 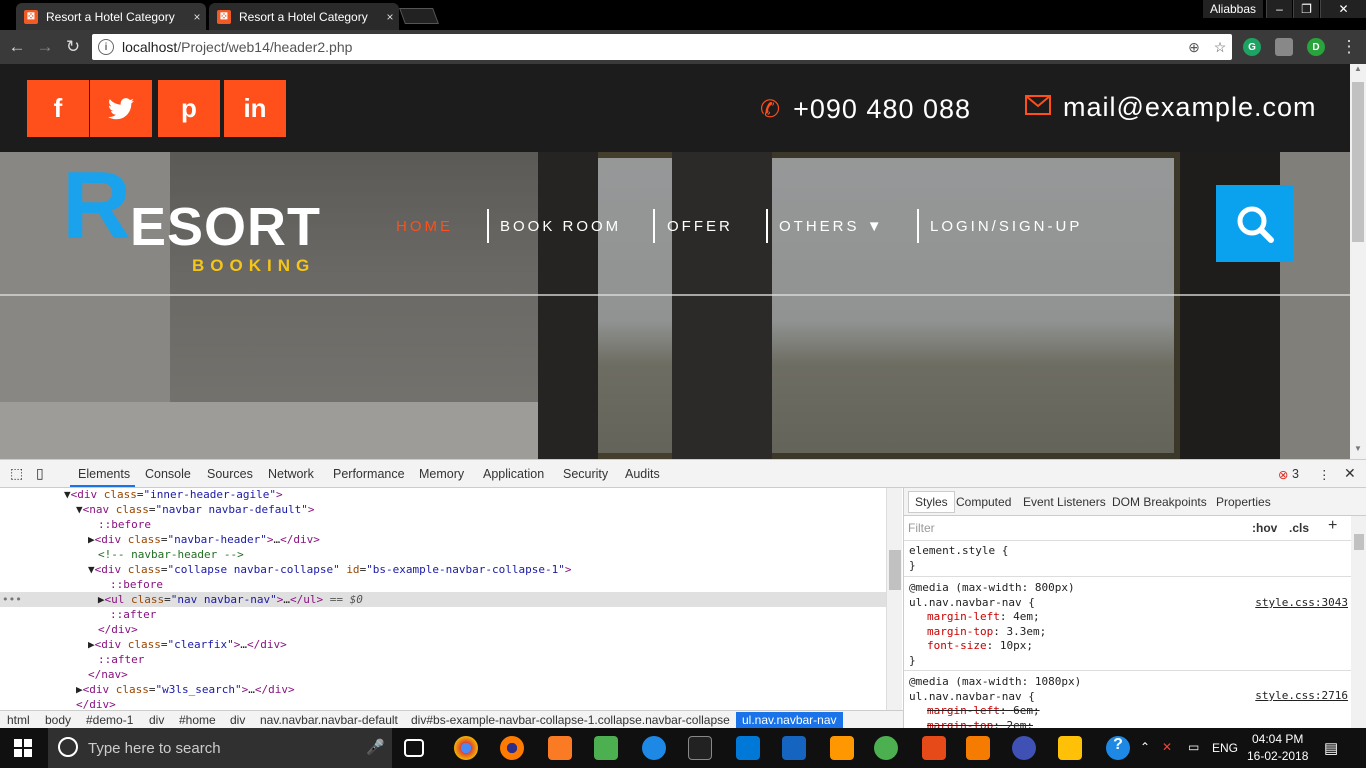 What do you see at coordinates (1277, 739) in the screenshot?
I see `clock-time: 04:04 PM` at bounding box center [1277, 739].